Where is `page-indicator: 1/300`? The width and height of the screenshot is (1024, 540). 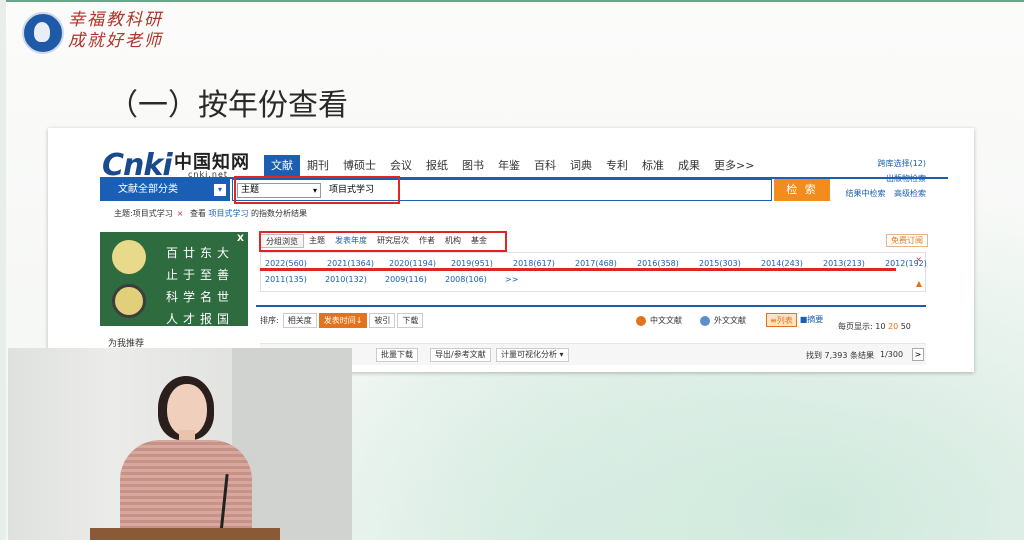
page-indicator: 1/300 is located at coordinates (892, 354).